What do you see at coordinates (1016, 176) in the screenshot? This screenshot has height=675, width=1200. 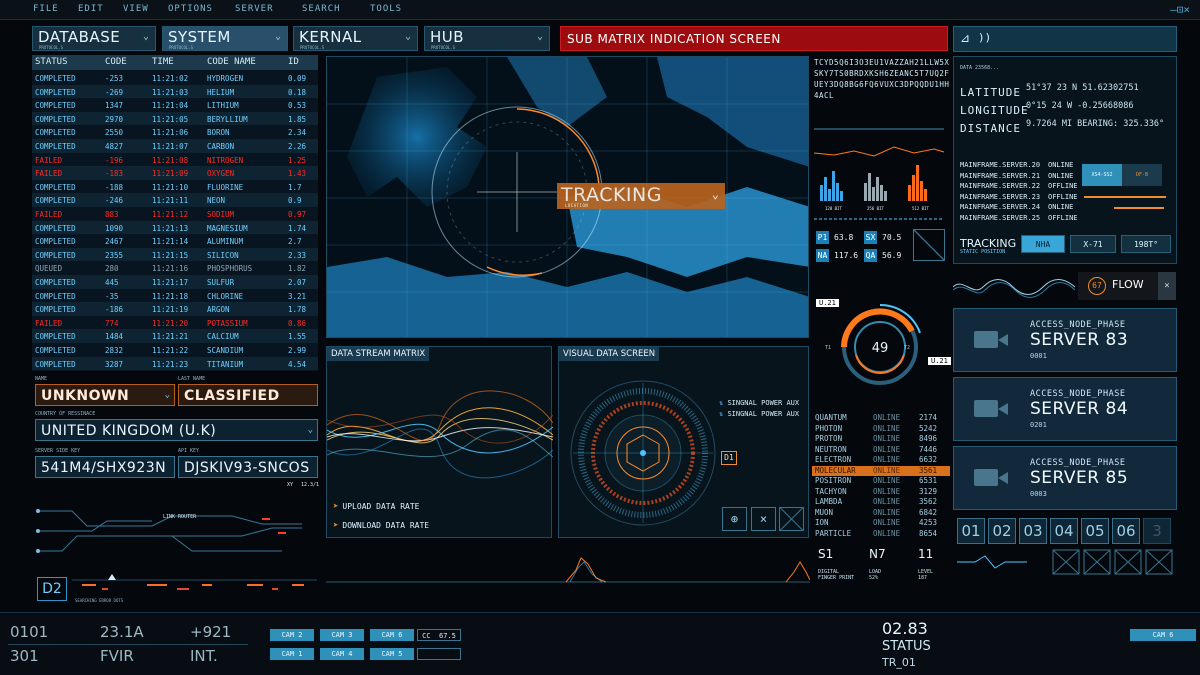 I see `mainframe-row: MAINFRAME.SERVER.21 ONLINE` at bounding box center [1016, 176].